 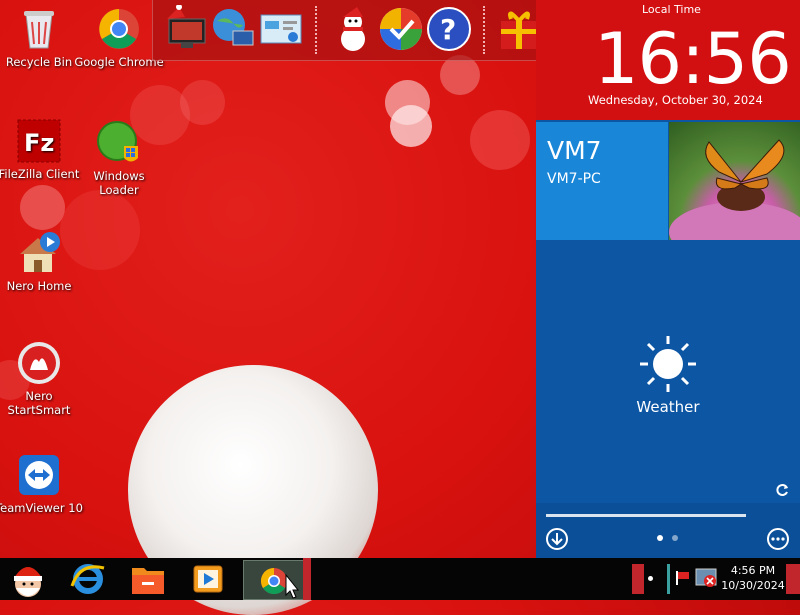 I want to click on arrow-down-icon, so click(x=557, y=539).